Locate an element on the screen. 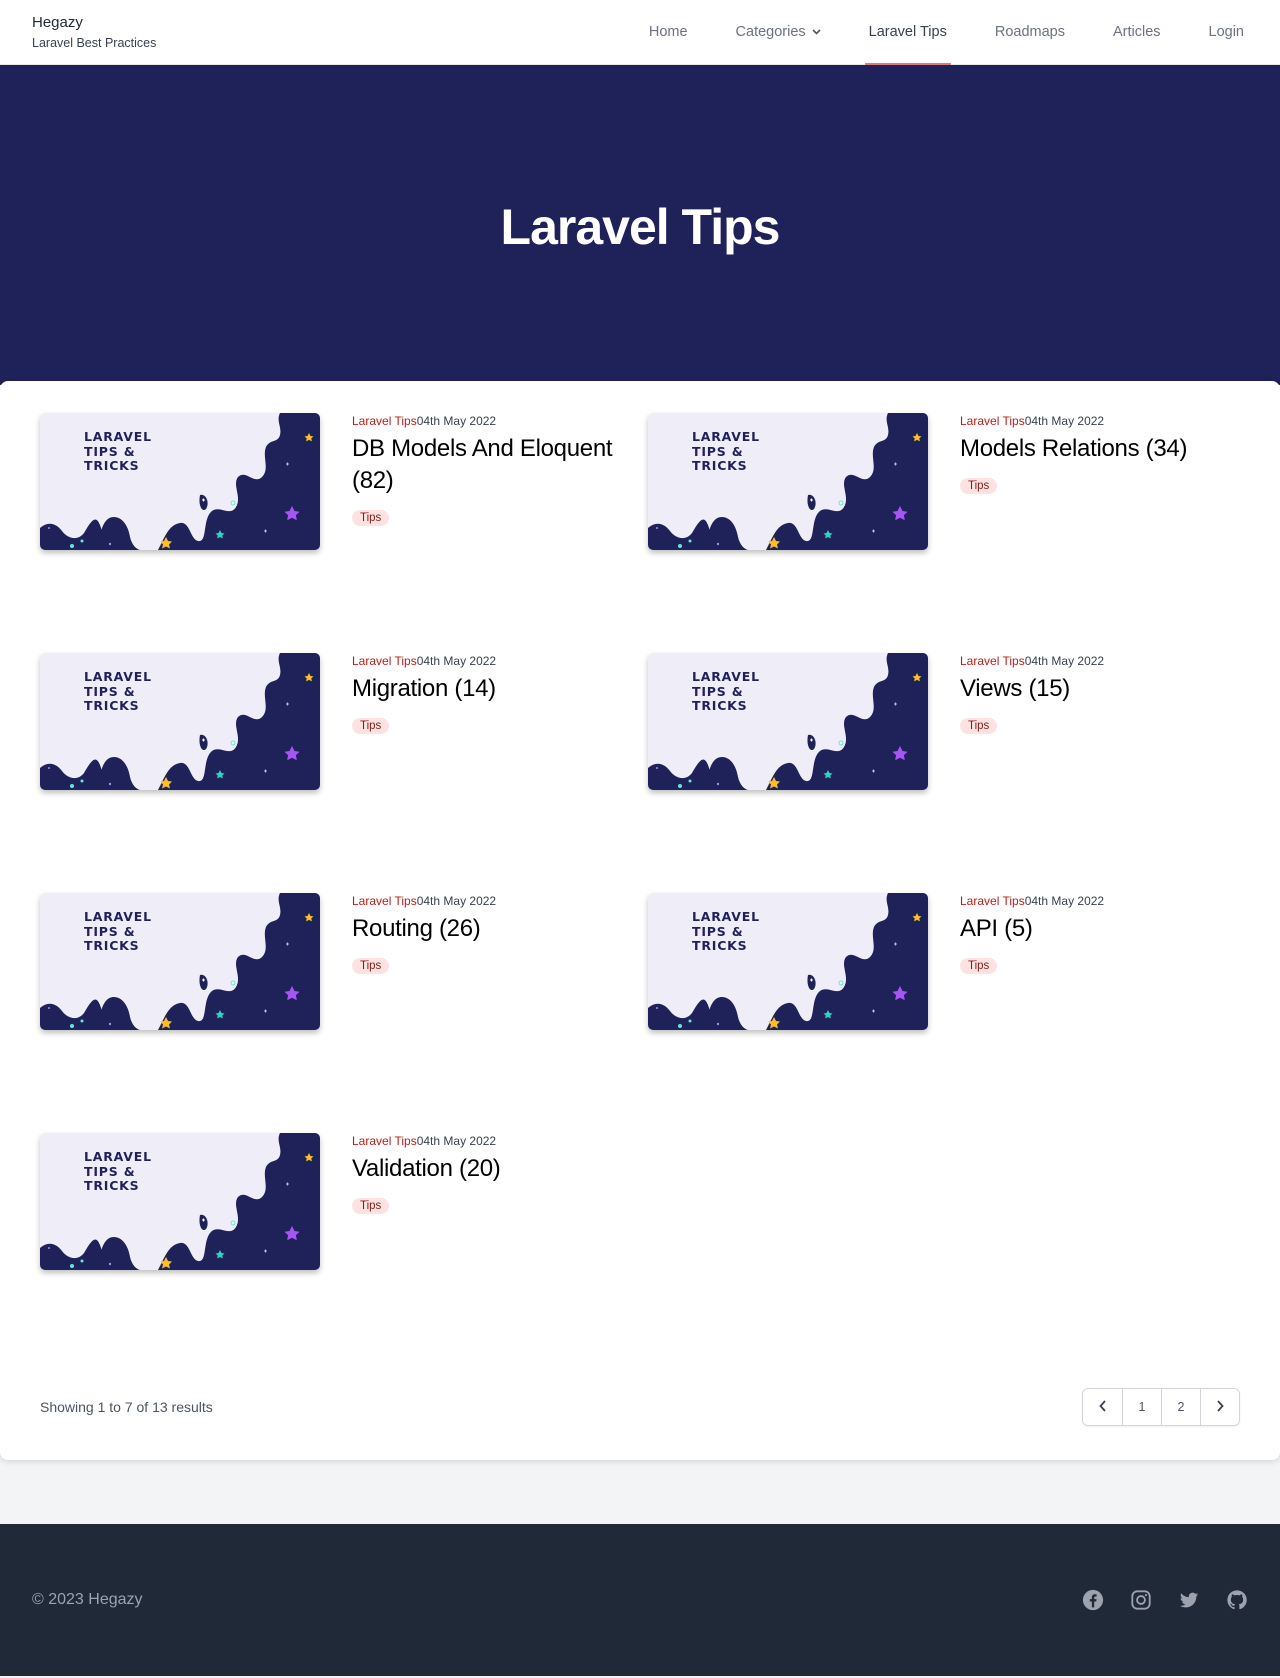 This screenshot has height=1678, width=1280. chevron-left-icon is located at coordinates (1102, 1407).